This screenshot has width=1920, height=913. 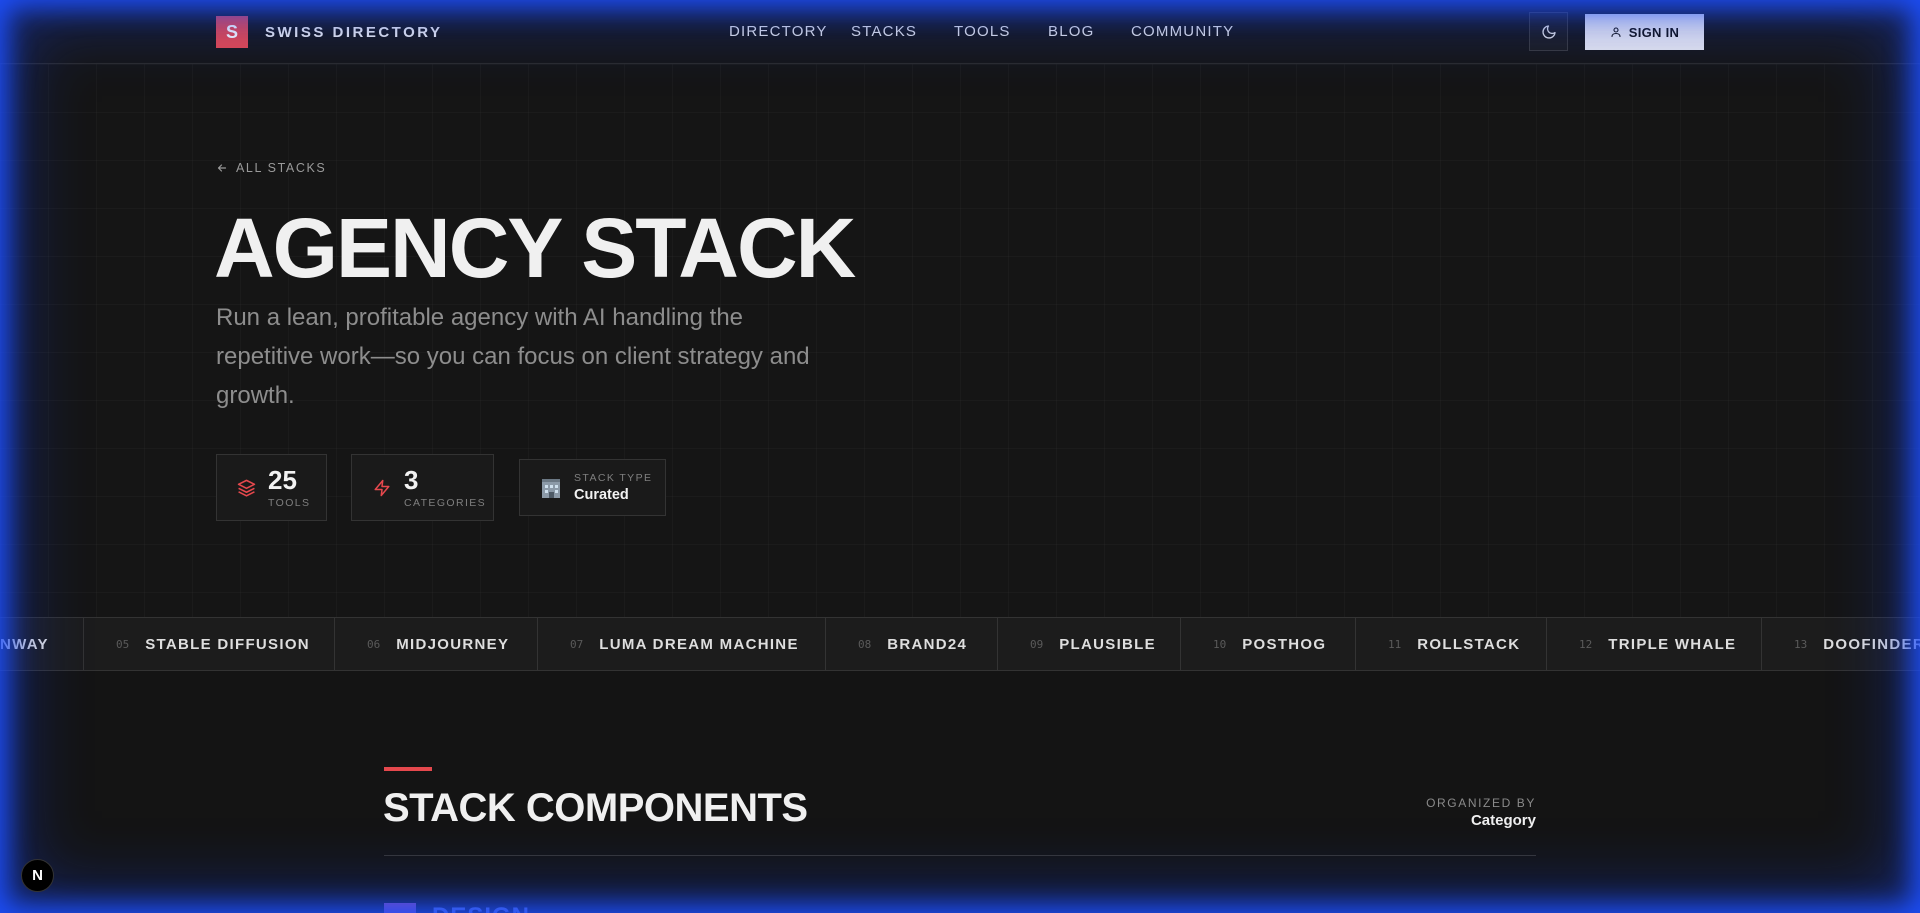 I want to click on stat-stack-type-value: Curated, so click(x=601, y=495).